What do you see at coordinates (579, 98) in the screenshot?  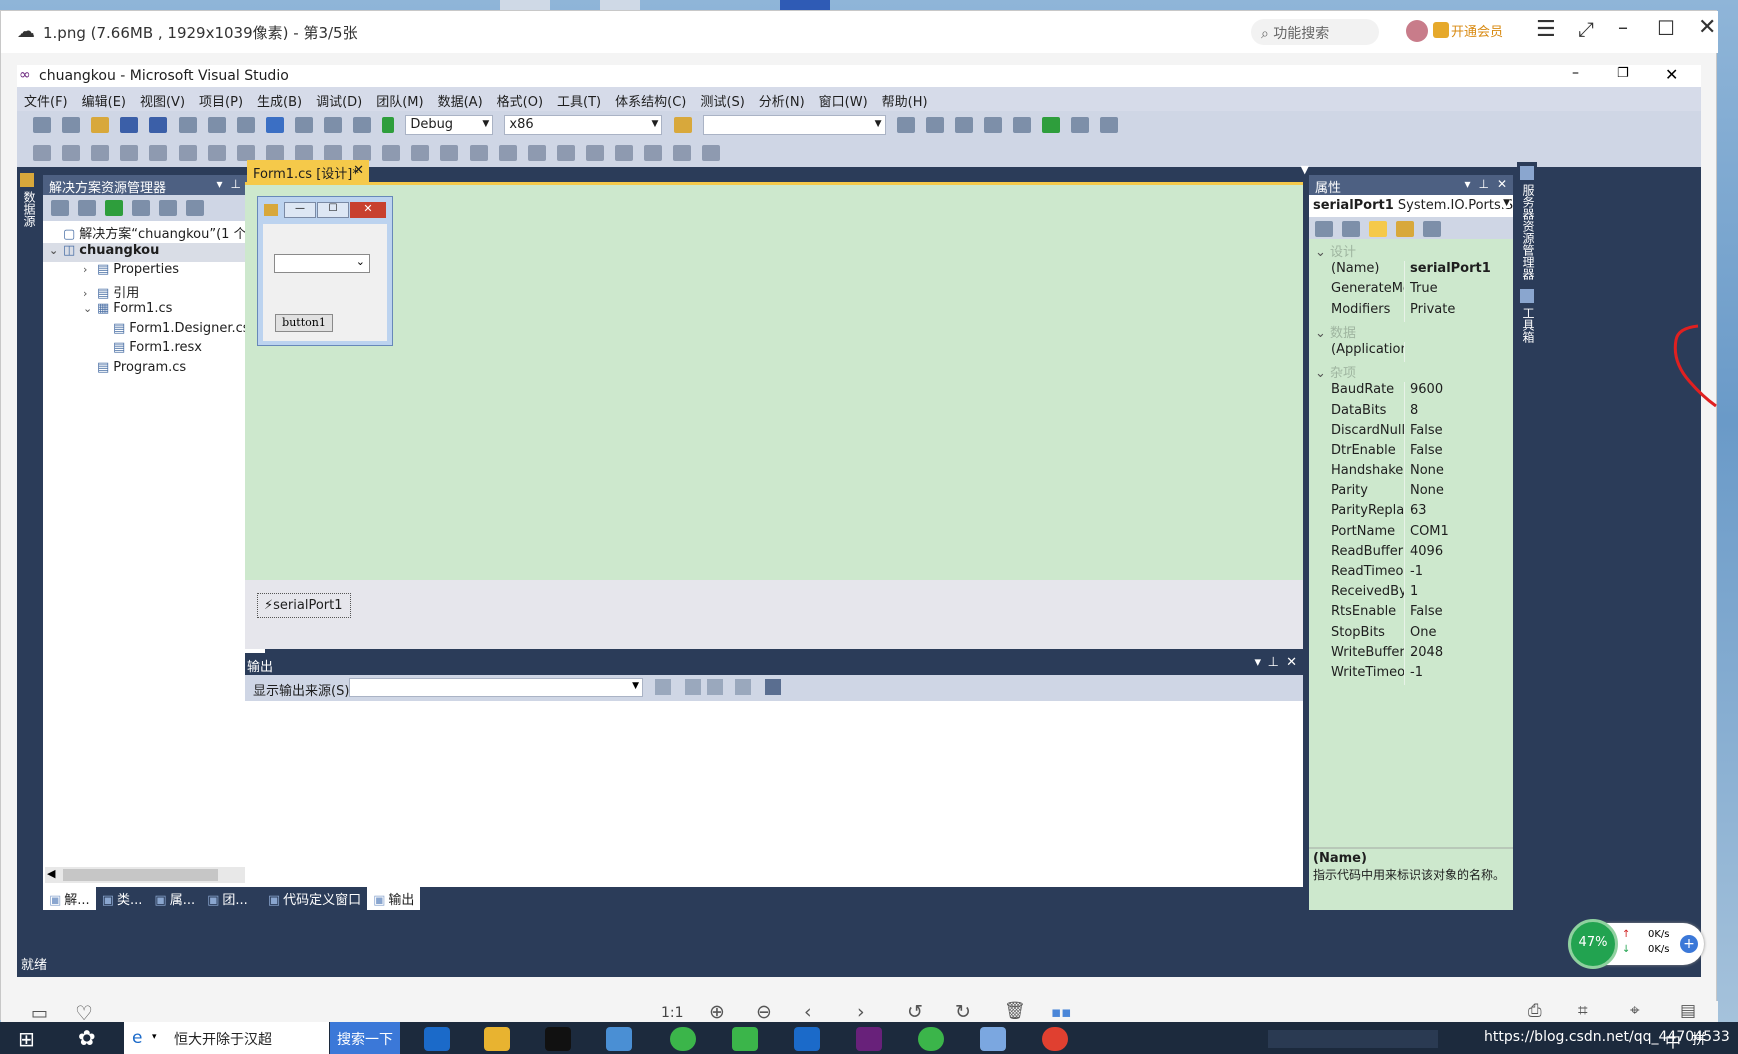 I see `menu-item: 工具(T)` at bounding box center [579, 98].